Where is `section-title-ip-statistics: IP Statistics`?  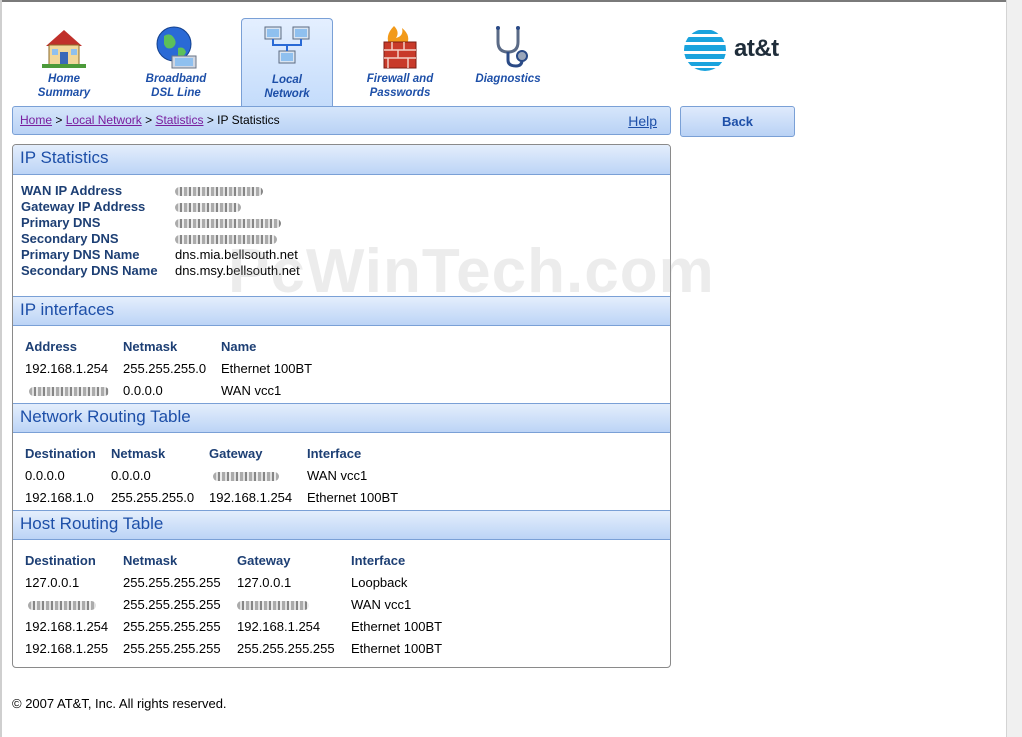
section-title-ip-statistics: IP Statistics is located at coordinates (341, 160).